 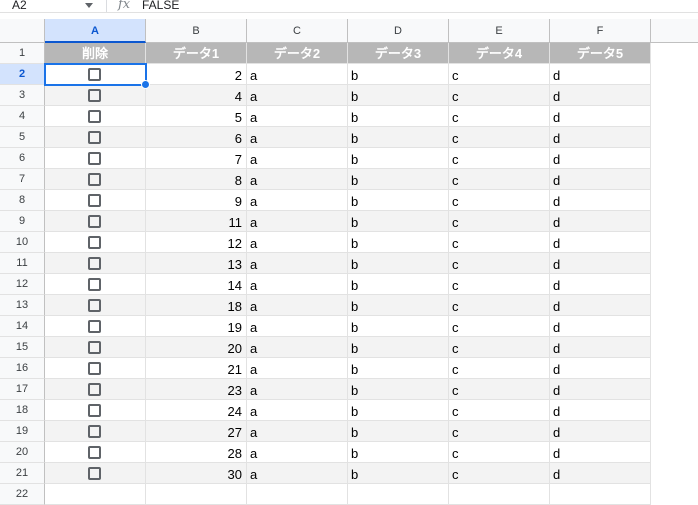 What do you see at coordinates (499, 326) in the screenshot?
I see `cell-e14: c` at bounding box center [499, 326].